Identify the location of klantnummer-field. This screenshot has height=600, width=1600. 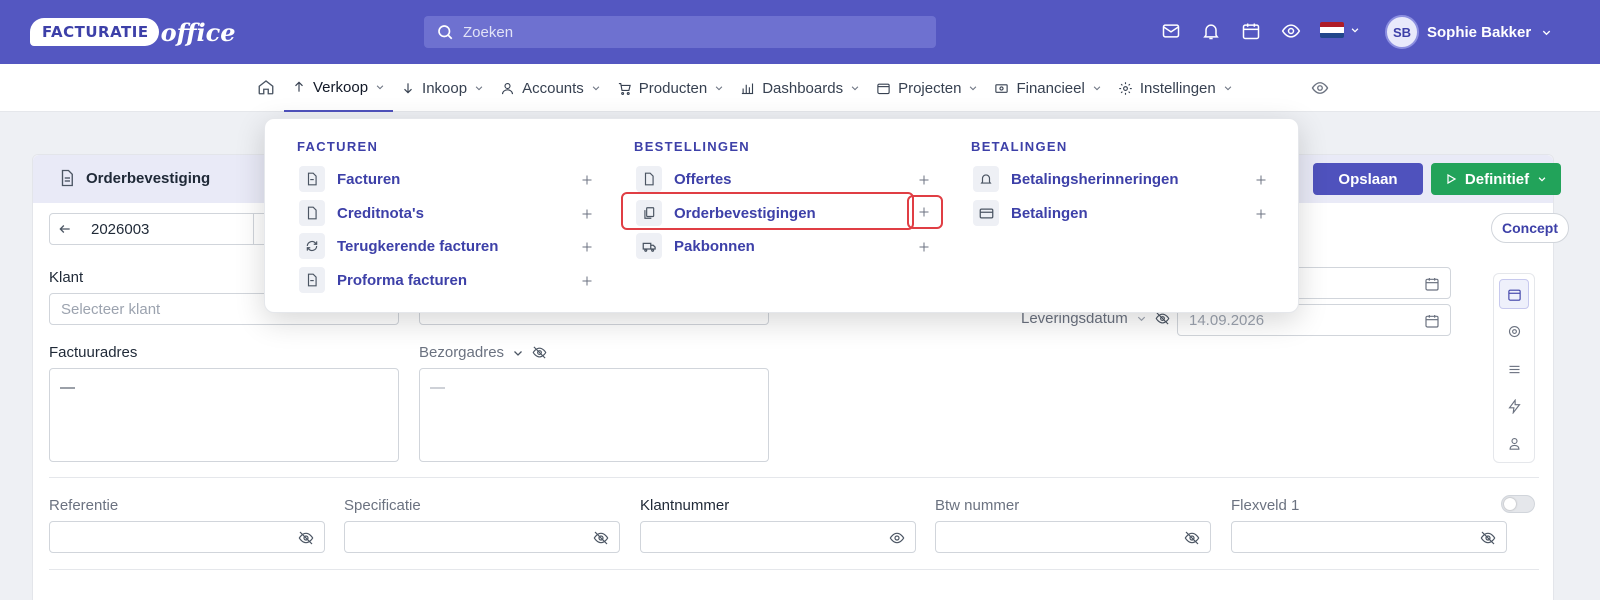
(778, 537).